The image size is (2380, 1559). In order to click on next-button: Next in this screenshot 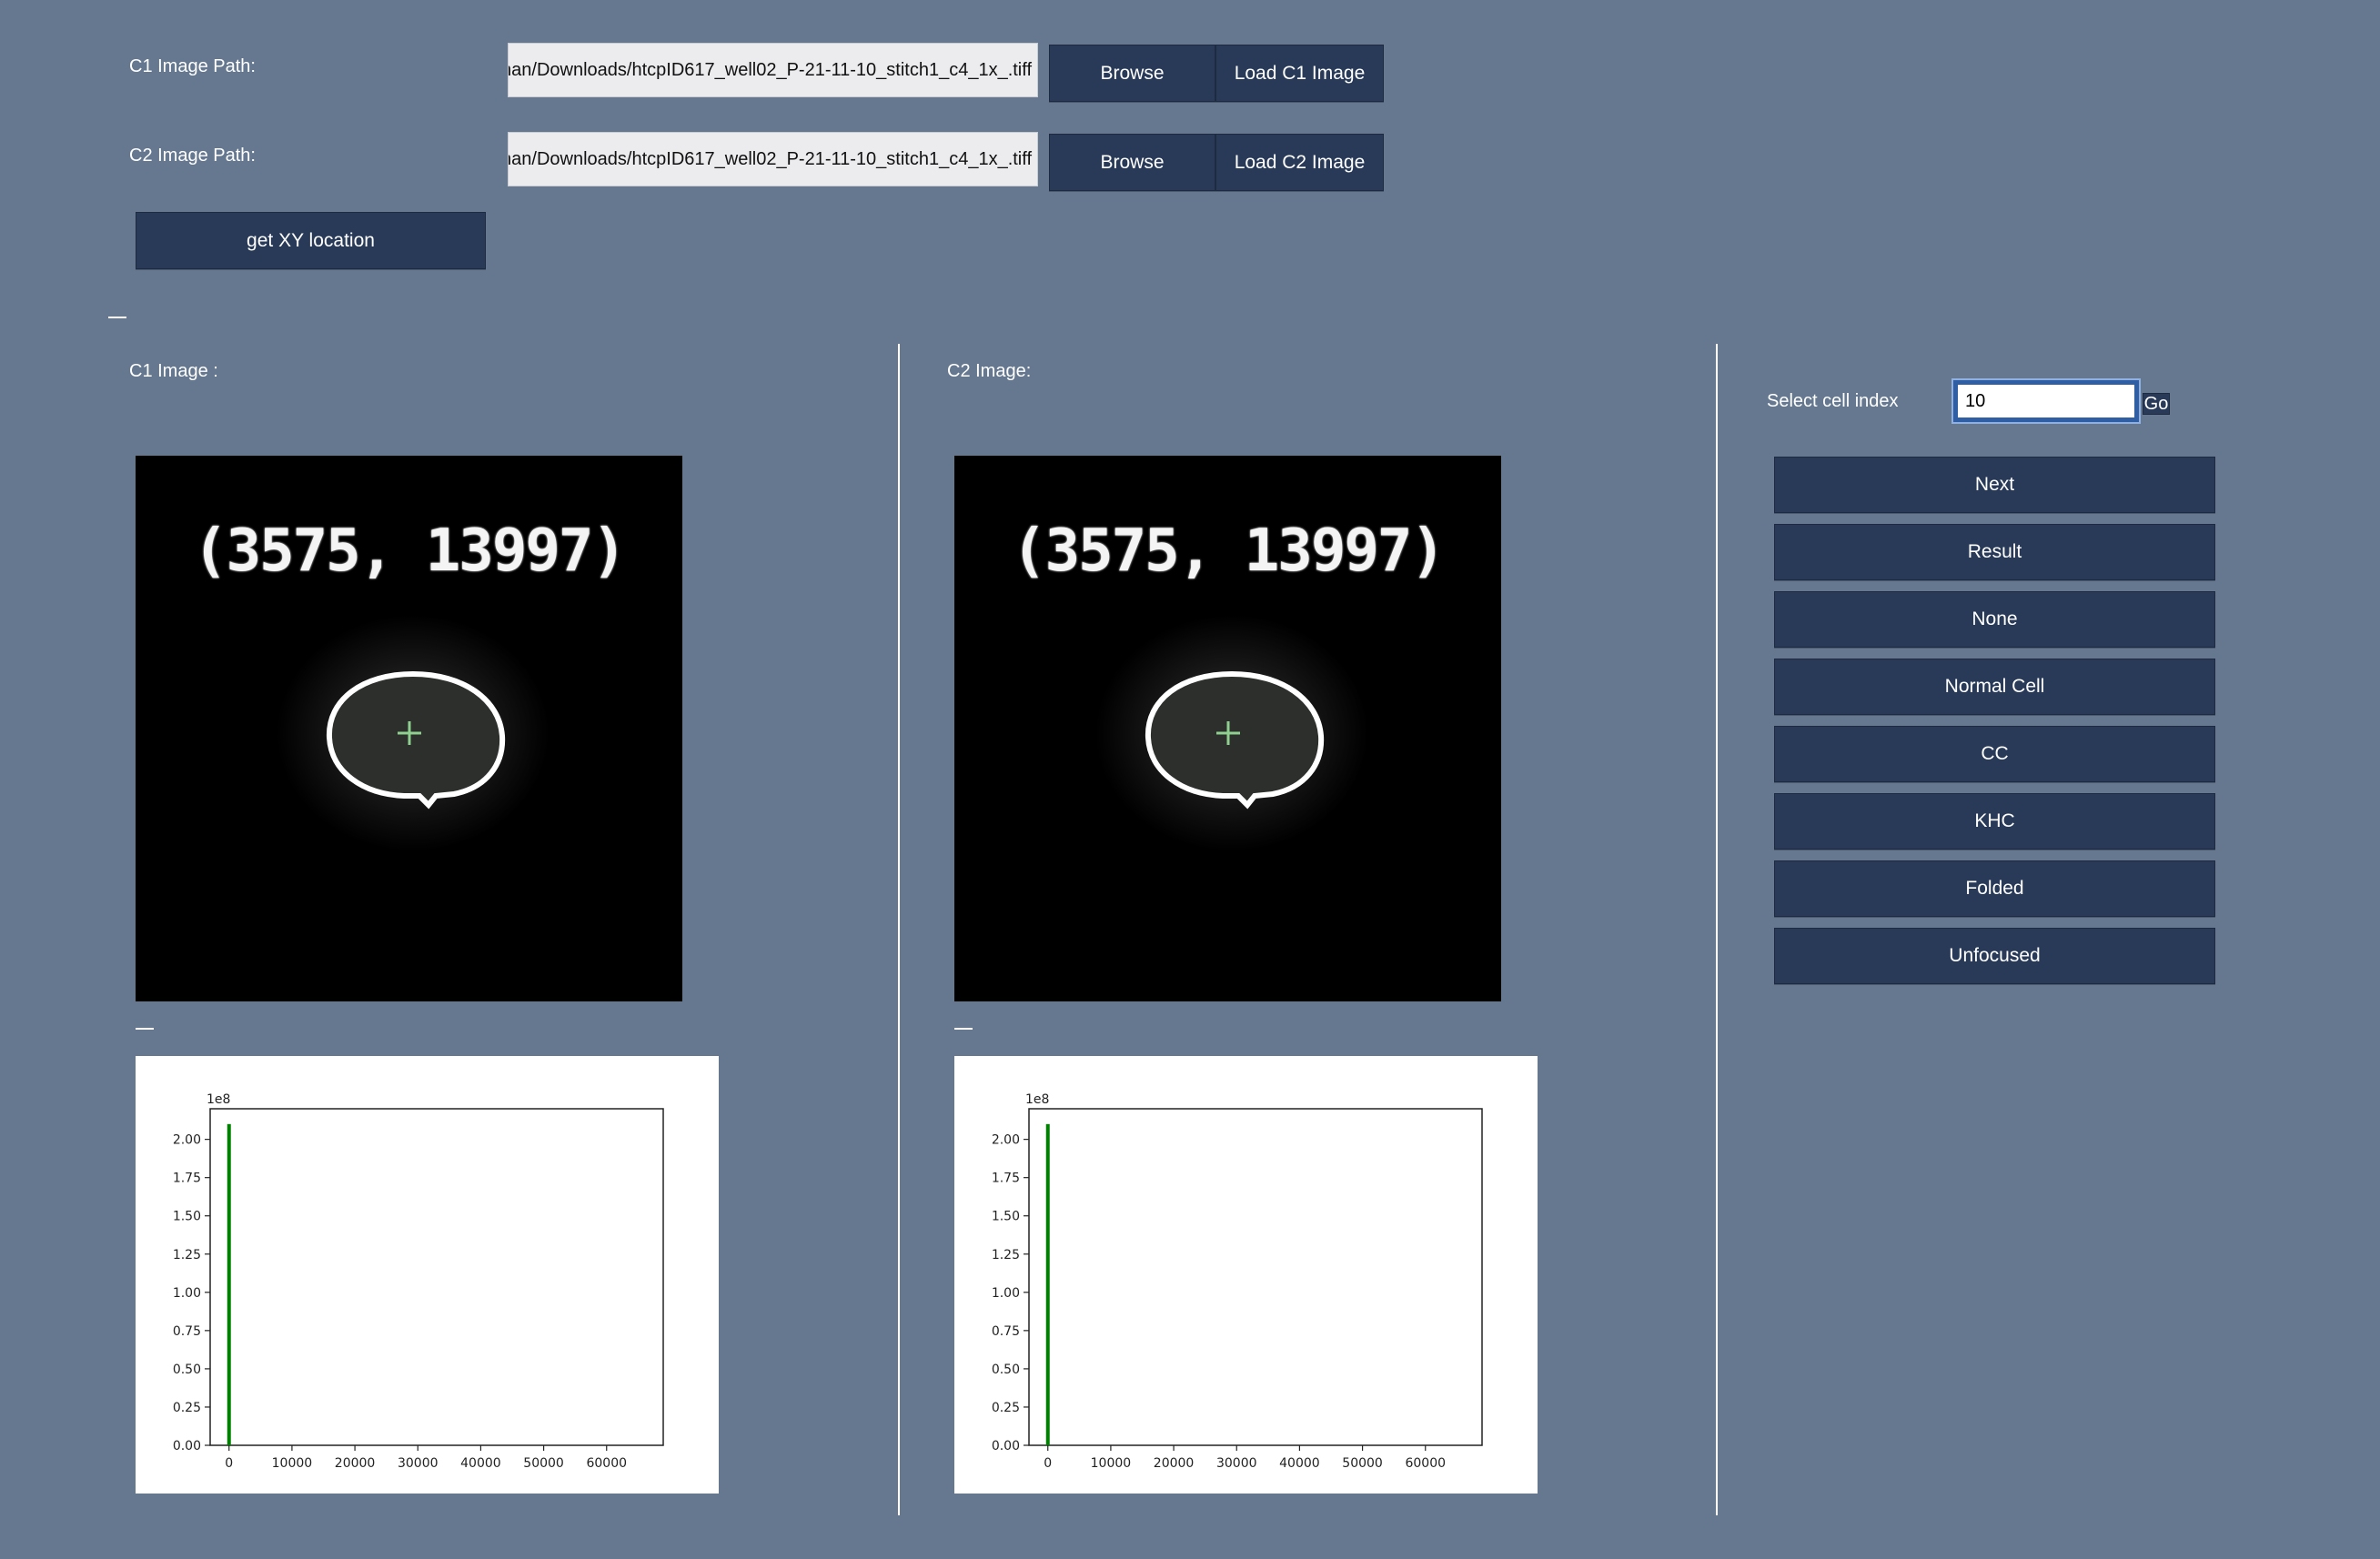, I will do `click(1995, 485)`.